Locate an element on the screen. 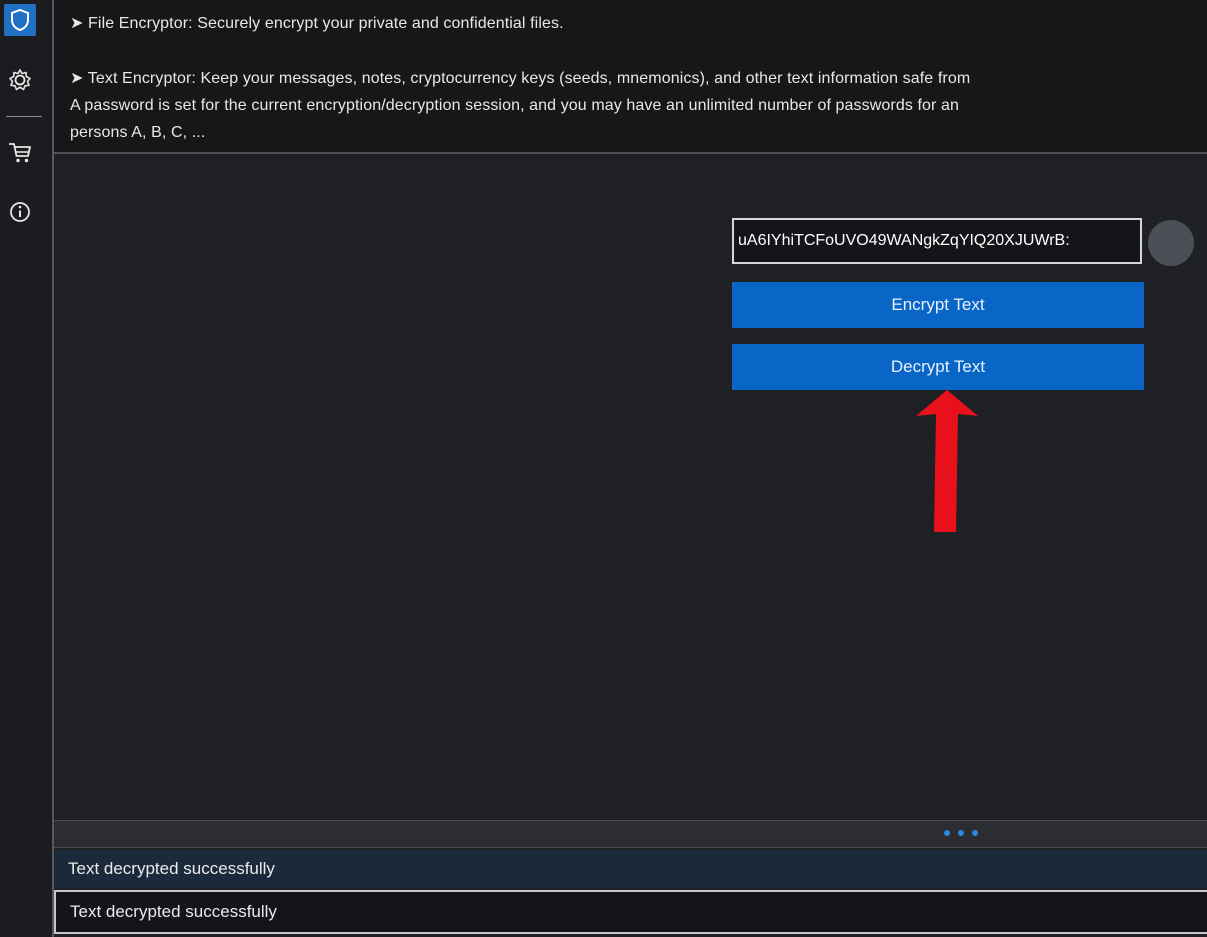  show-password-button is located at coordinates (1171, 243).